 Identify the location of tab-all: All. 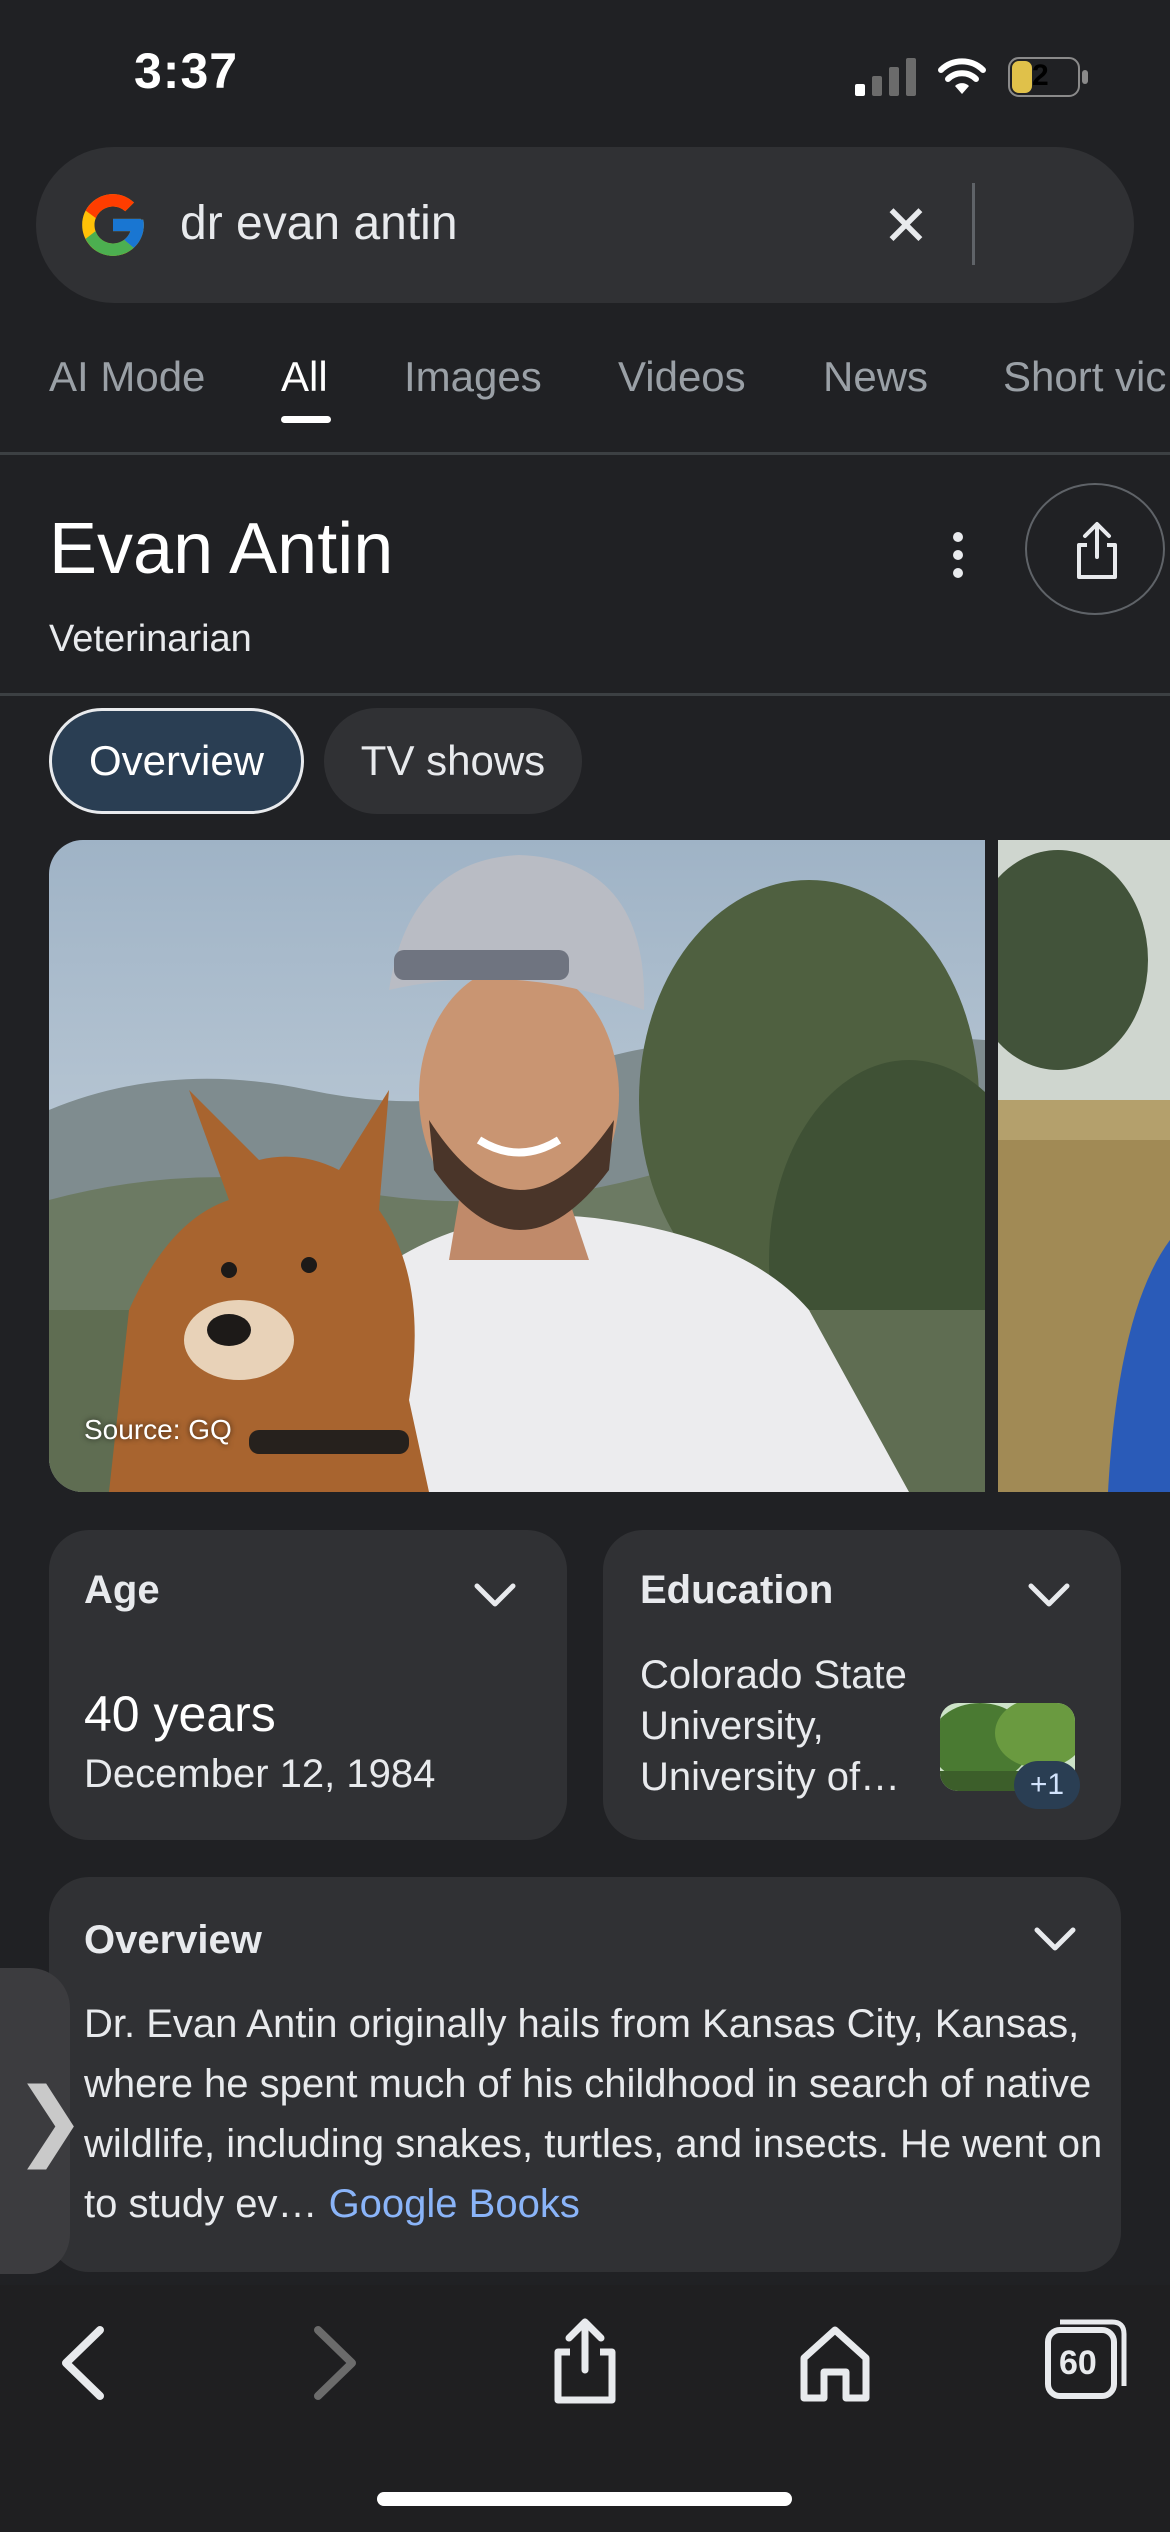
(304, 377).